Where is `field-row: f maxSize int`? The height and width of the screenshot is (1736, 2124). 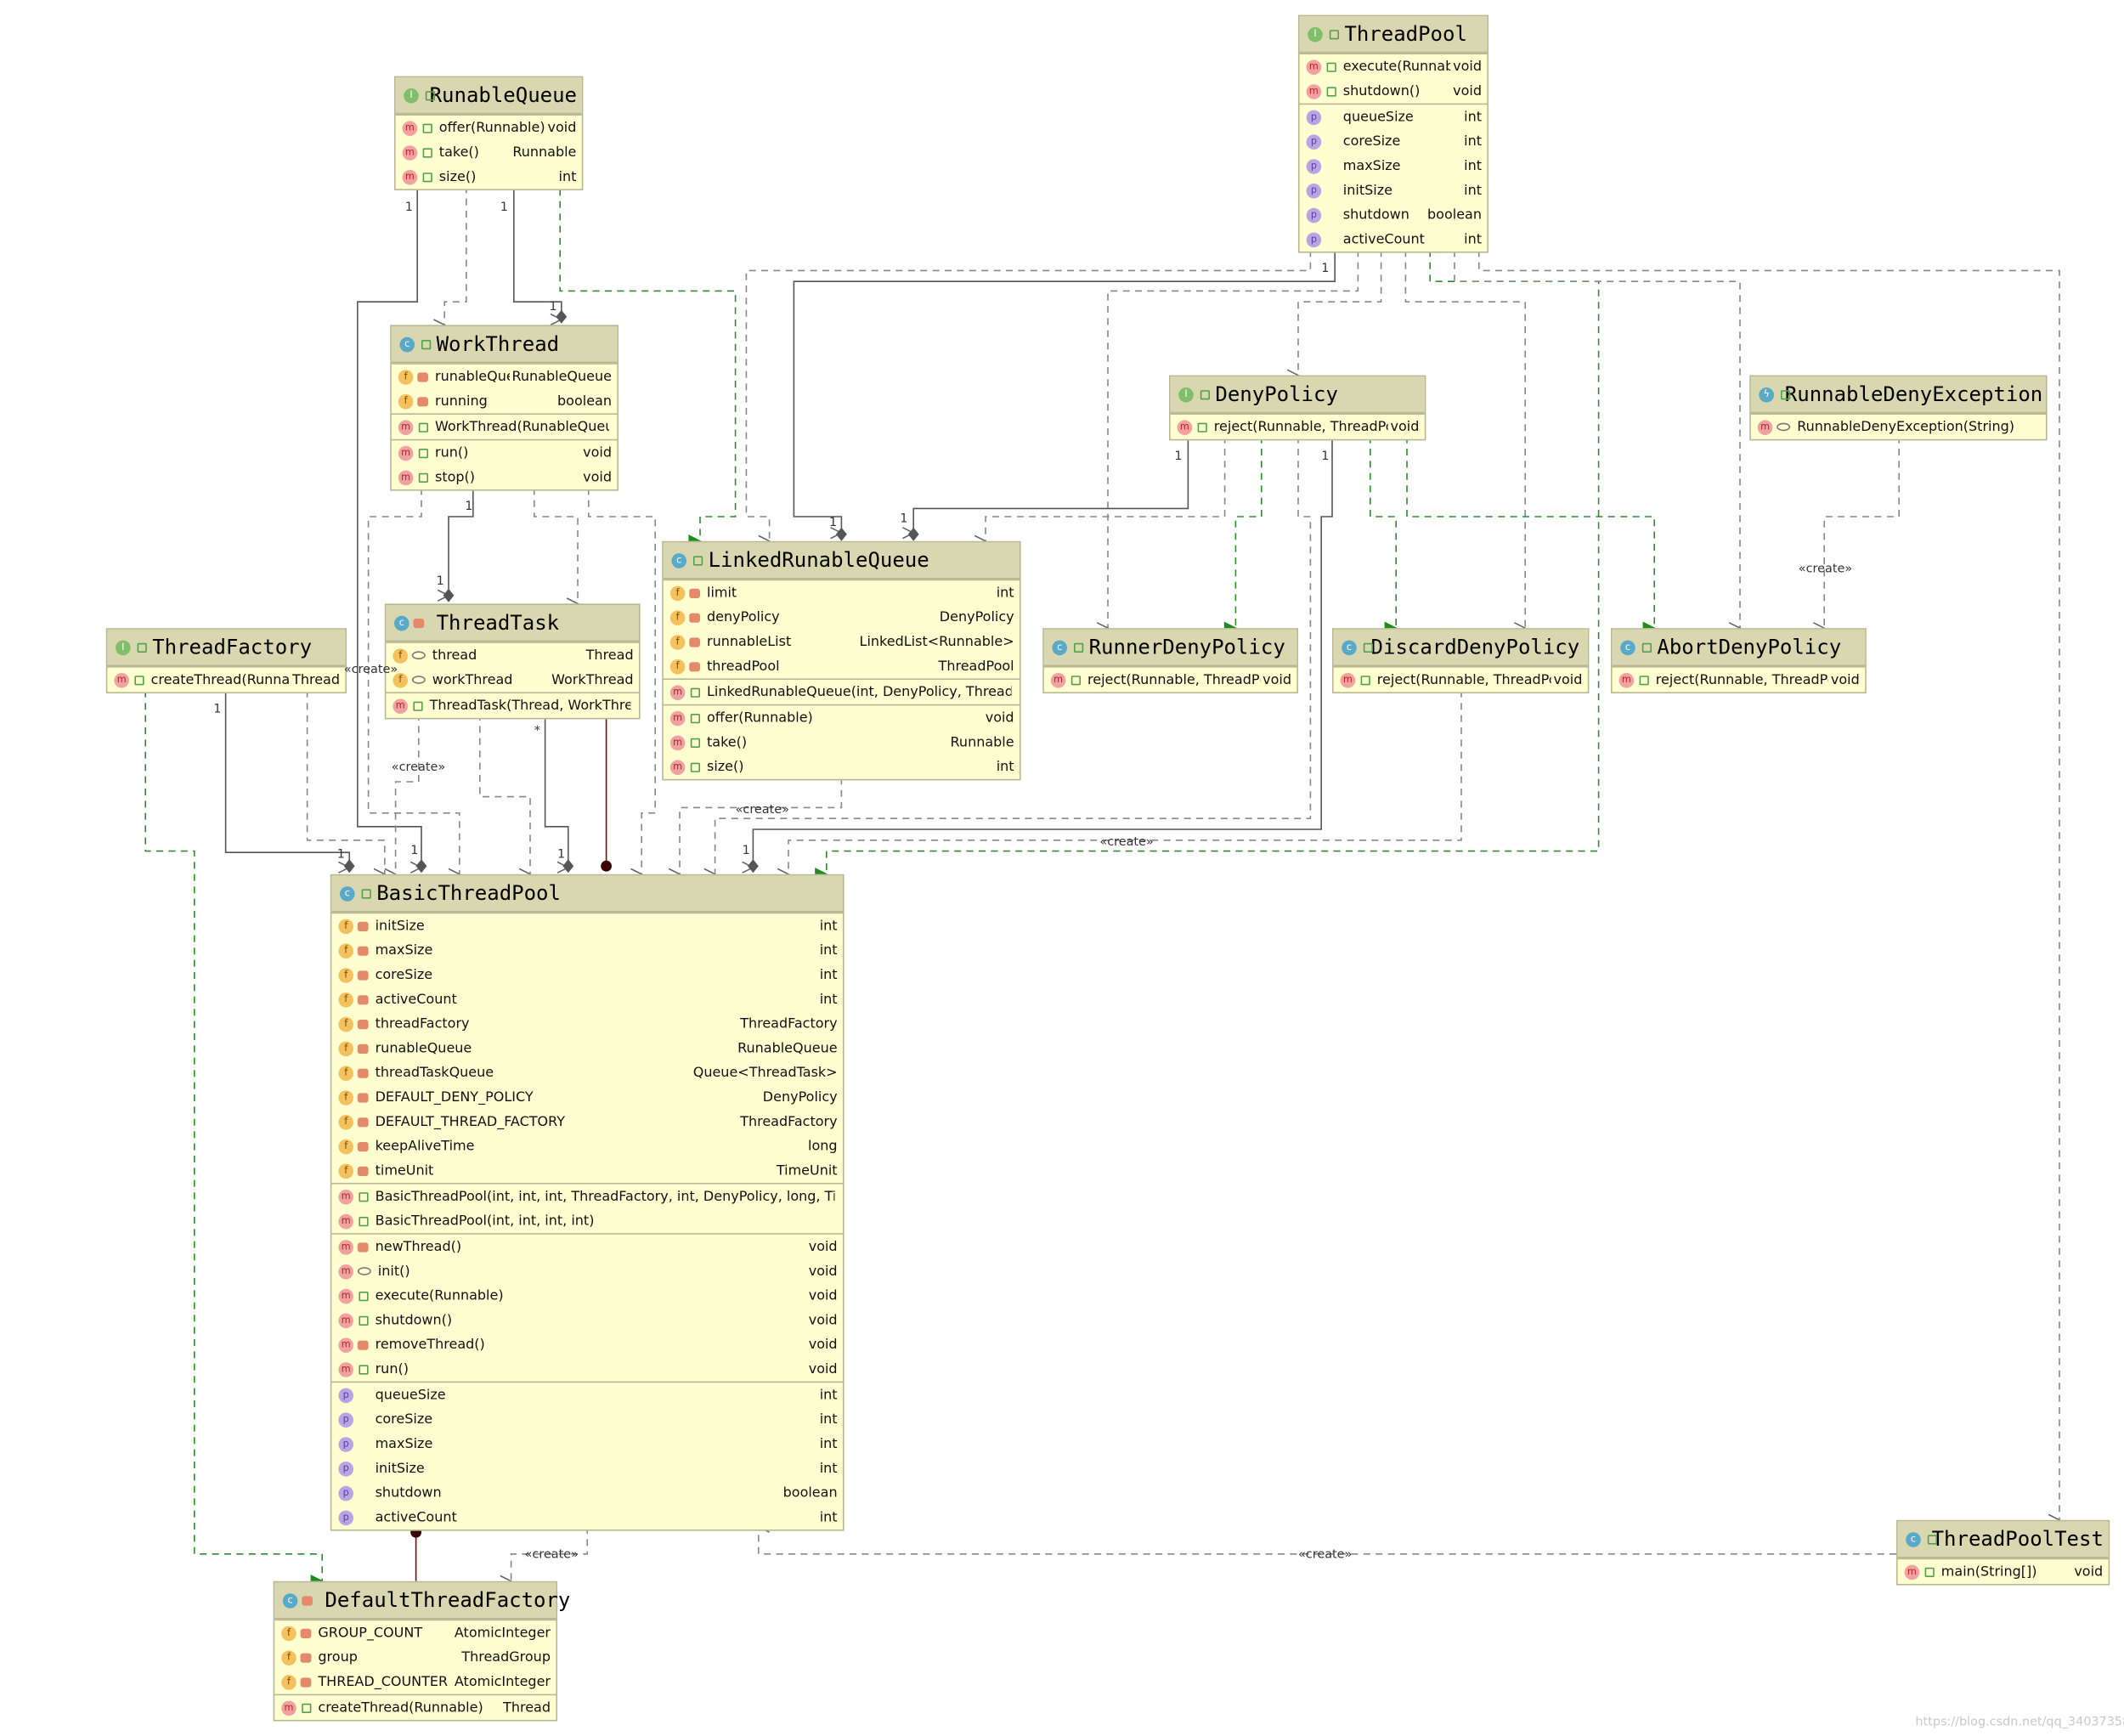
field-row: f maxSize int is located at coordinates (587, 950).